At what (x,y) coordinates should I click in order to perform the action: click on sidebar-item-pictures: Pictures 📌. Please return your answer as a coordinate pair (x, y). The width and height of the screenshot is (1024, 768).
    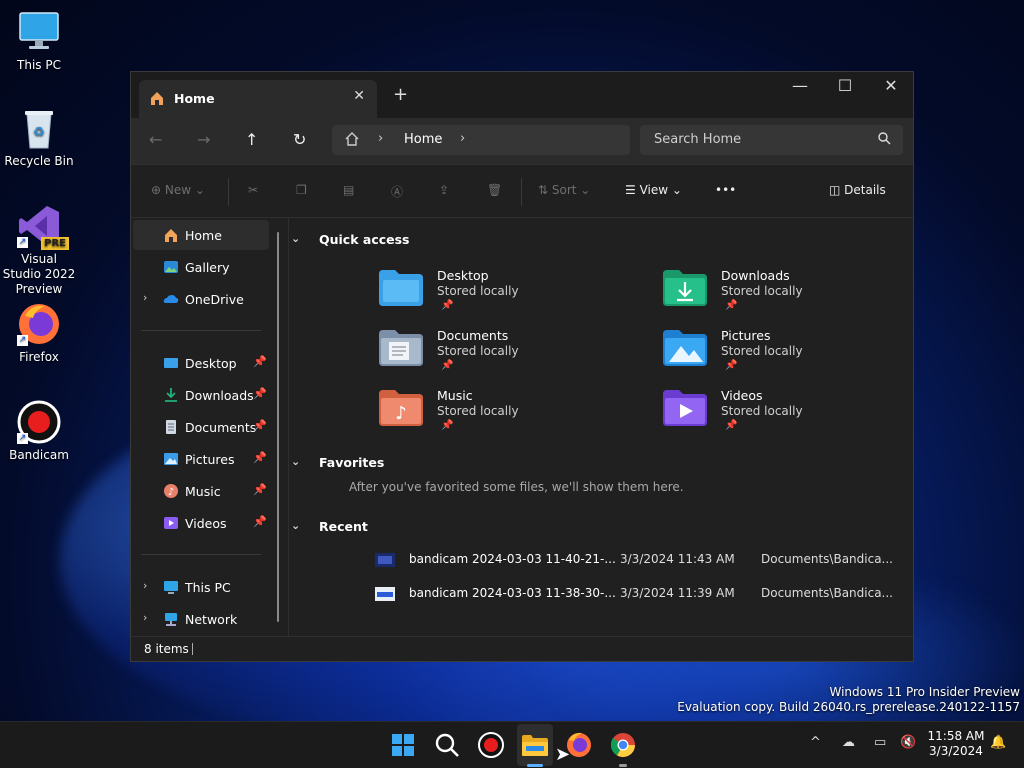
    Looking at the image, I should click on (201, 459).